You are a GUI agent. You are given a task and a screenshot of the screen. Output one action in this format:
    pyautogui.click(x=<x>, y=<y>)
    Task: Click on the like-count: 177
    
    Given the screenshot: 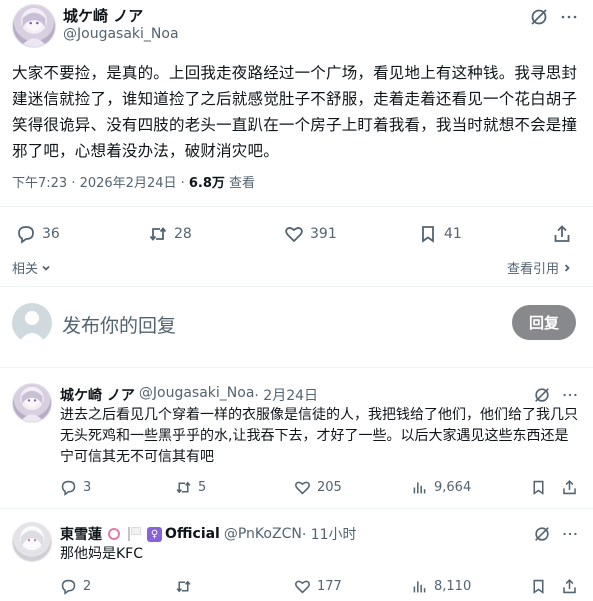 What is the action you would take?
    pyautogui.click(x=318, y=586)
    